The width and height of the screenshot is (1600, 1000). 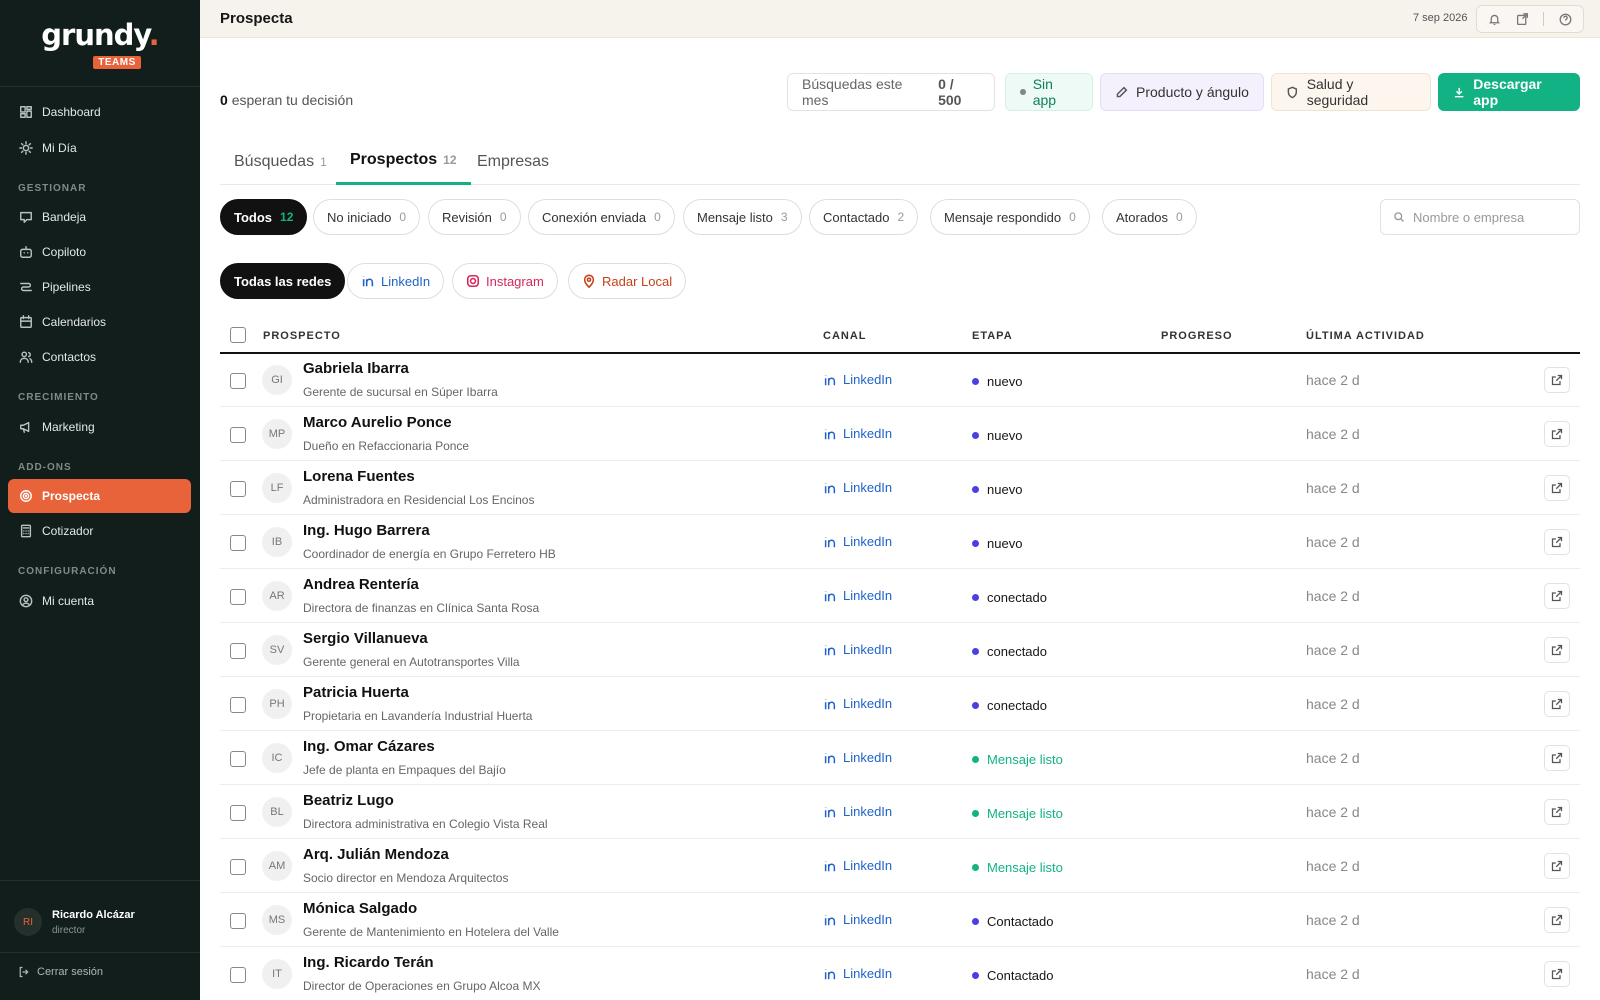 What do you see at coordinates (369, 746) in the screenshot?
I see `prospect-name: Ing. Omar Cázares` at bounding box center [369, 746].